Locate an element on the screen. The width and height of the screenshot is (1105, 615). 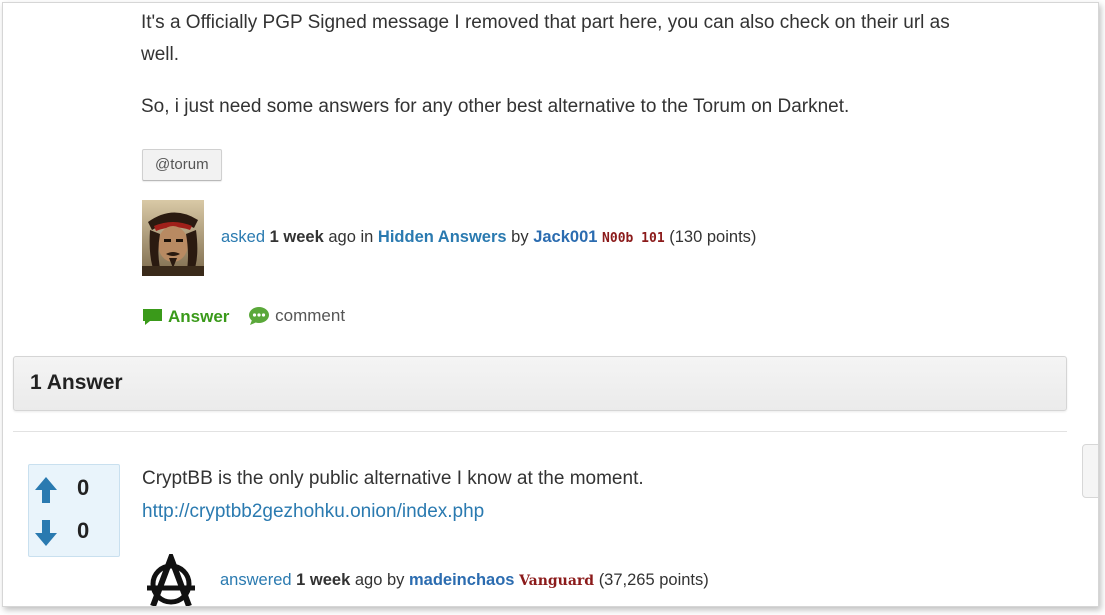
asker-username: Jack001 is located at coordinates (565, 237).